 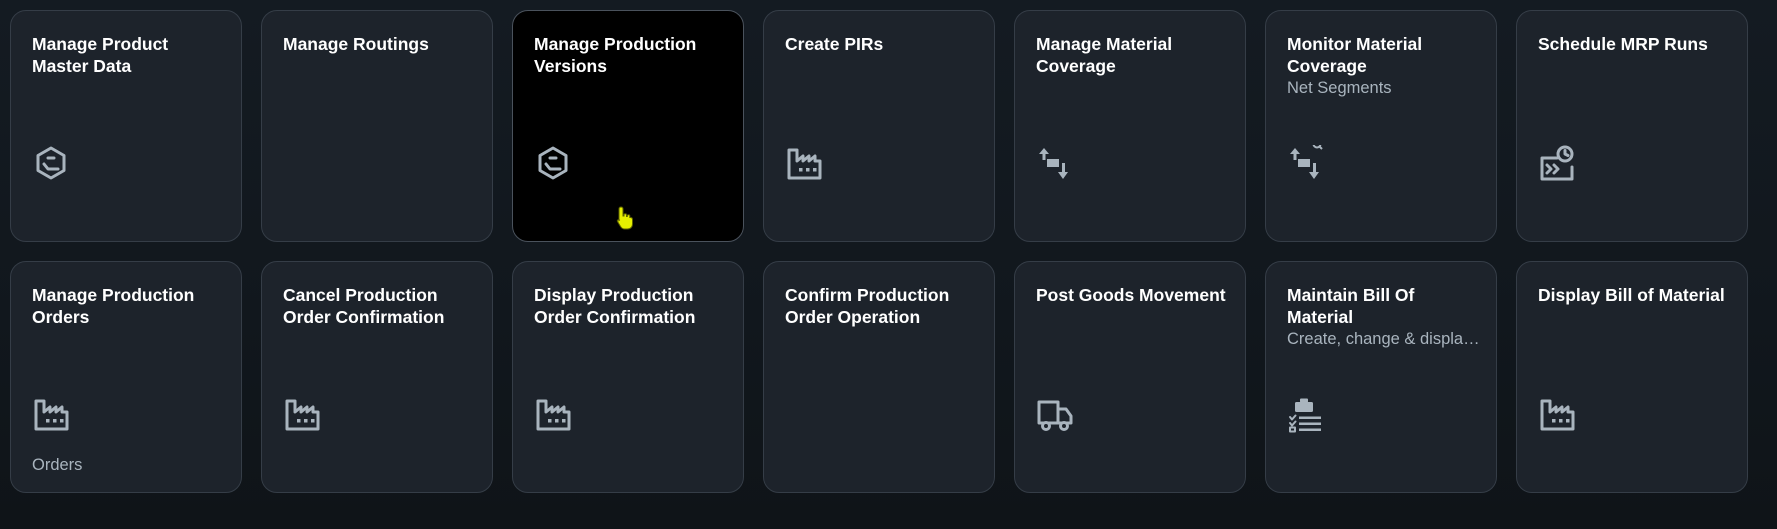 I want to click on tile-title: Confirm Production Order Operation, so click(x=867, y=306).